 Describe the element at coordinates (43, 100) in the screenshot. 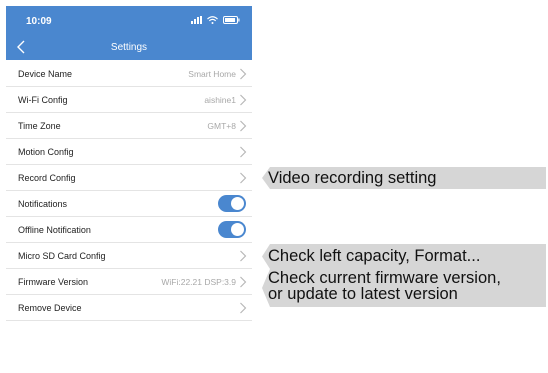

I see `row-label: Wi-Fi Config` at that location.